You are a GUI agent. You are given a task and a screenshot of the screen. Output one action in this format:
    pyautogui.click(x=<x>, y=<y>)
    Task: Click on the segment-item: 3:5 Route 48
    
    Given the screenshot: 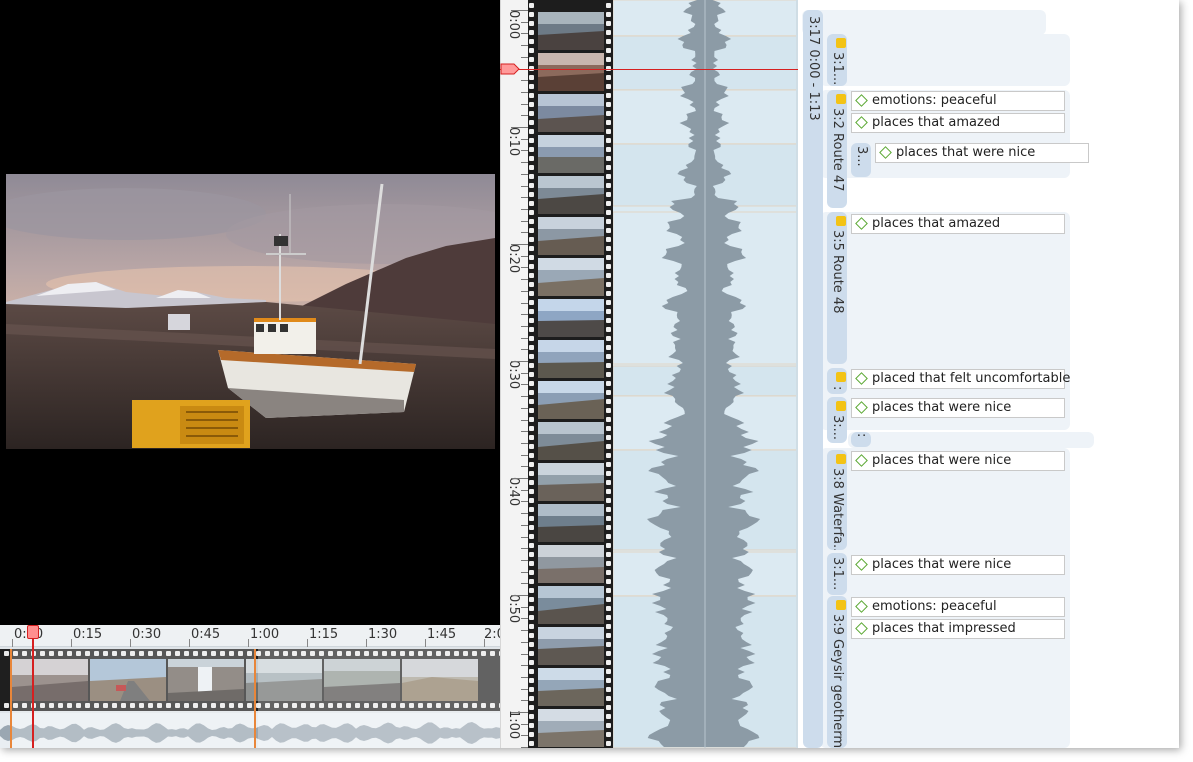 What is the action you would take?
    pyautogui.click(x=837, y=288)
    